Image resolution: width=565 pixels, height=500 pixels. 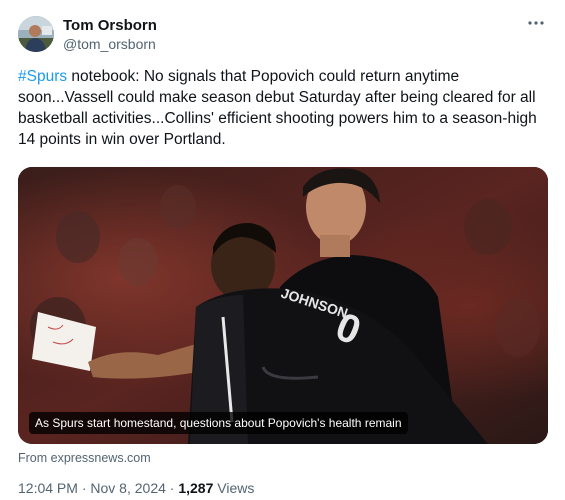 I want to click on views-count: 1,287, so click(x=195, y=488).